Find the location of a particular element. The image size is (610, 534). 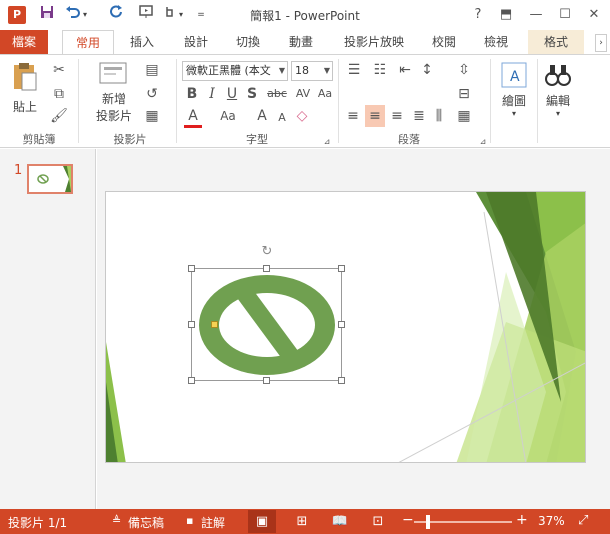

font-name-combo: 微軟正黑體 (本文 ▼ is located at coordinates (235, 71).